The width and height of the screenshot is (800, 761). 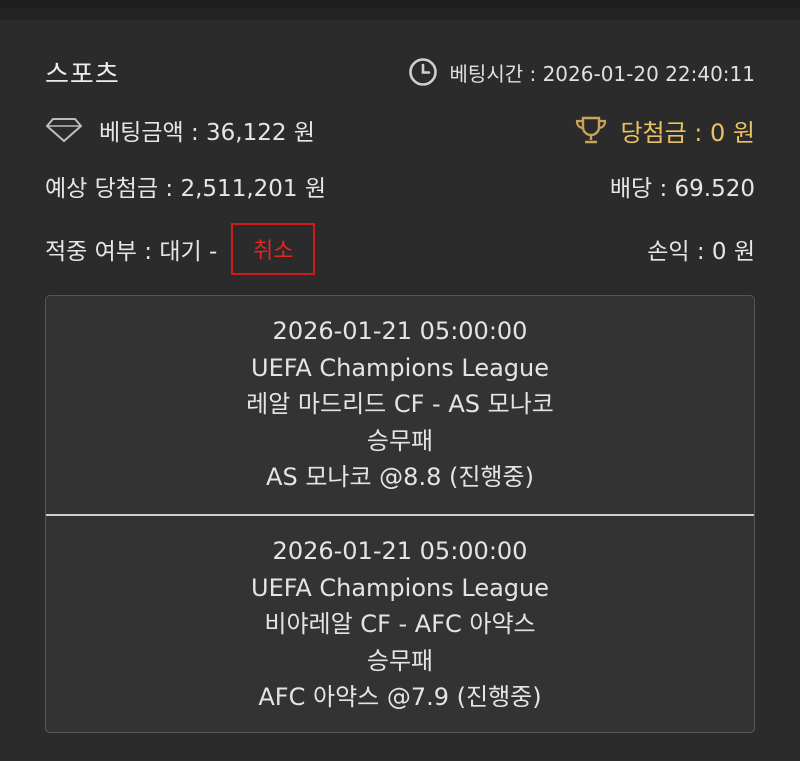 What do you see at coordinates (400, 130) in the screenshot?
I see `amount-row: 베팅금액 : 36,122 원 당첨금 : 0 원` at bounding box center [400, 130].